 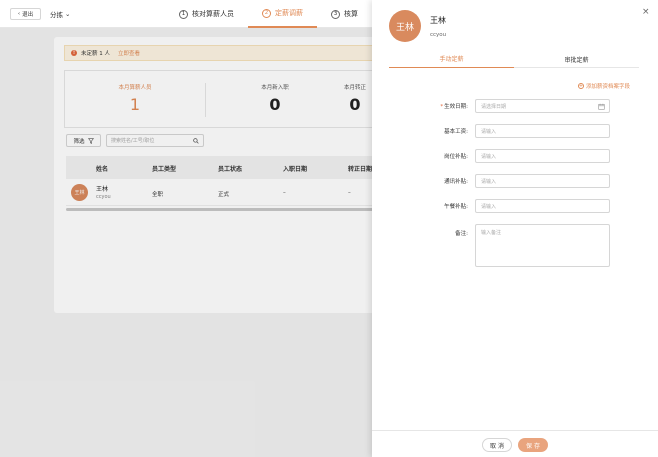 I want to click on field-note: 备注: 输入备注, so click(x=515, y=245).